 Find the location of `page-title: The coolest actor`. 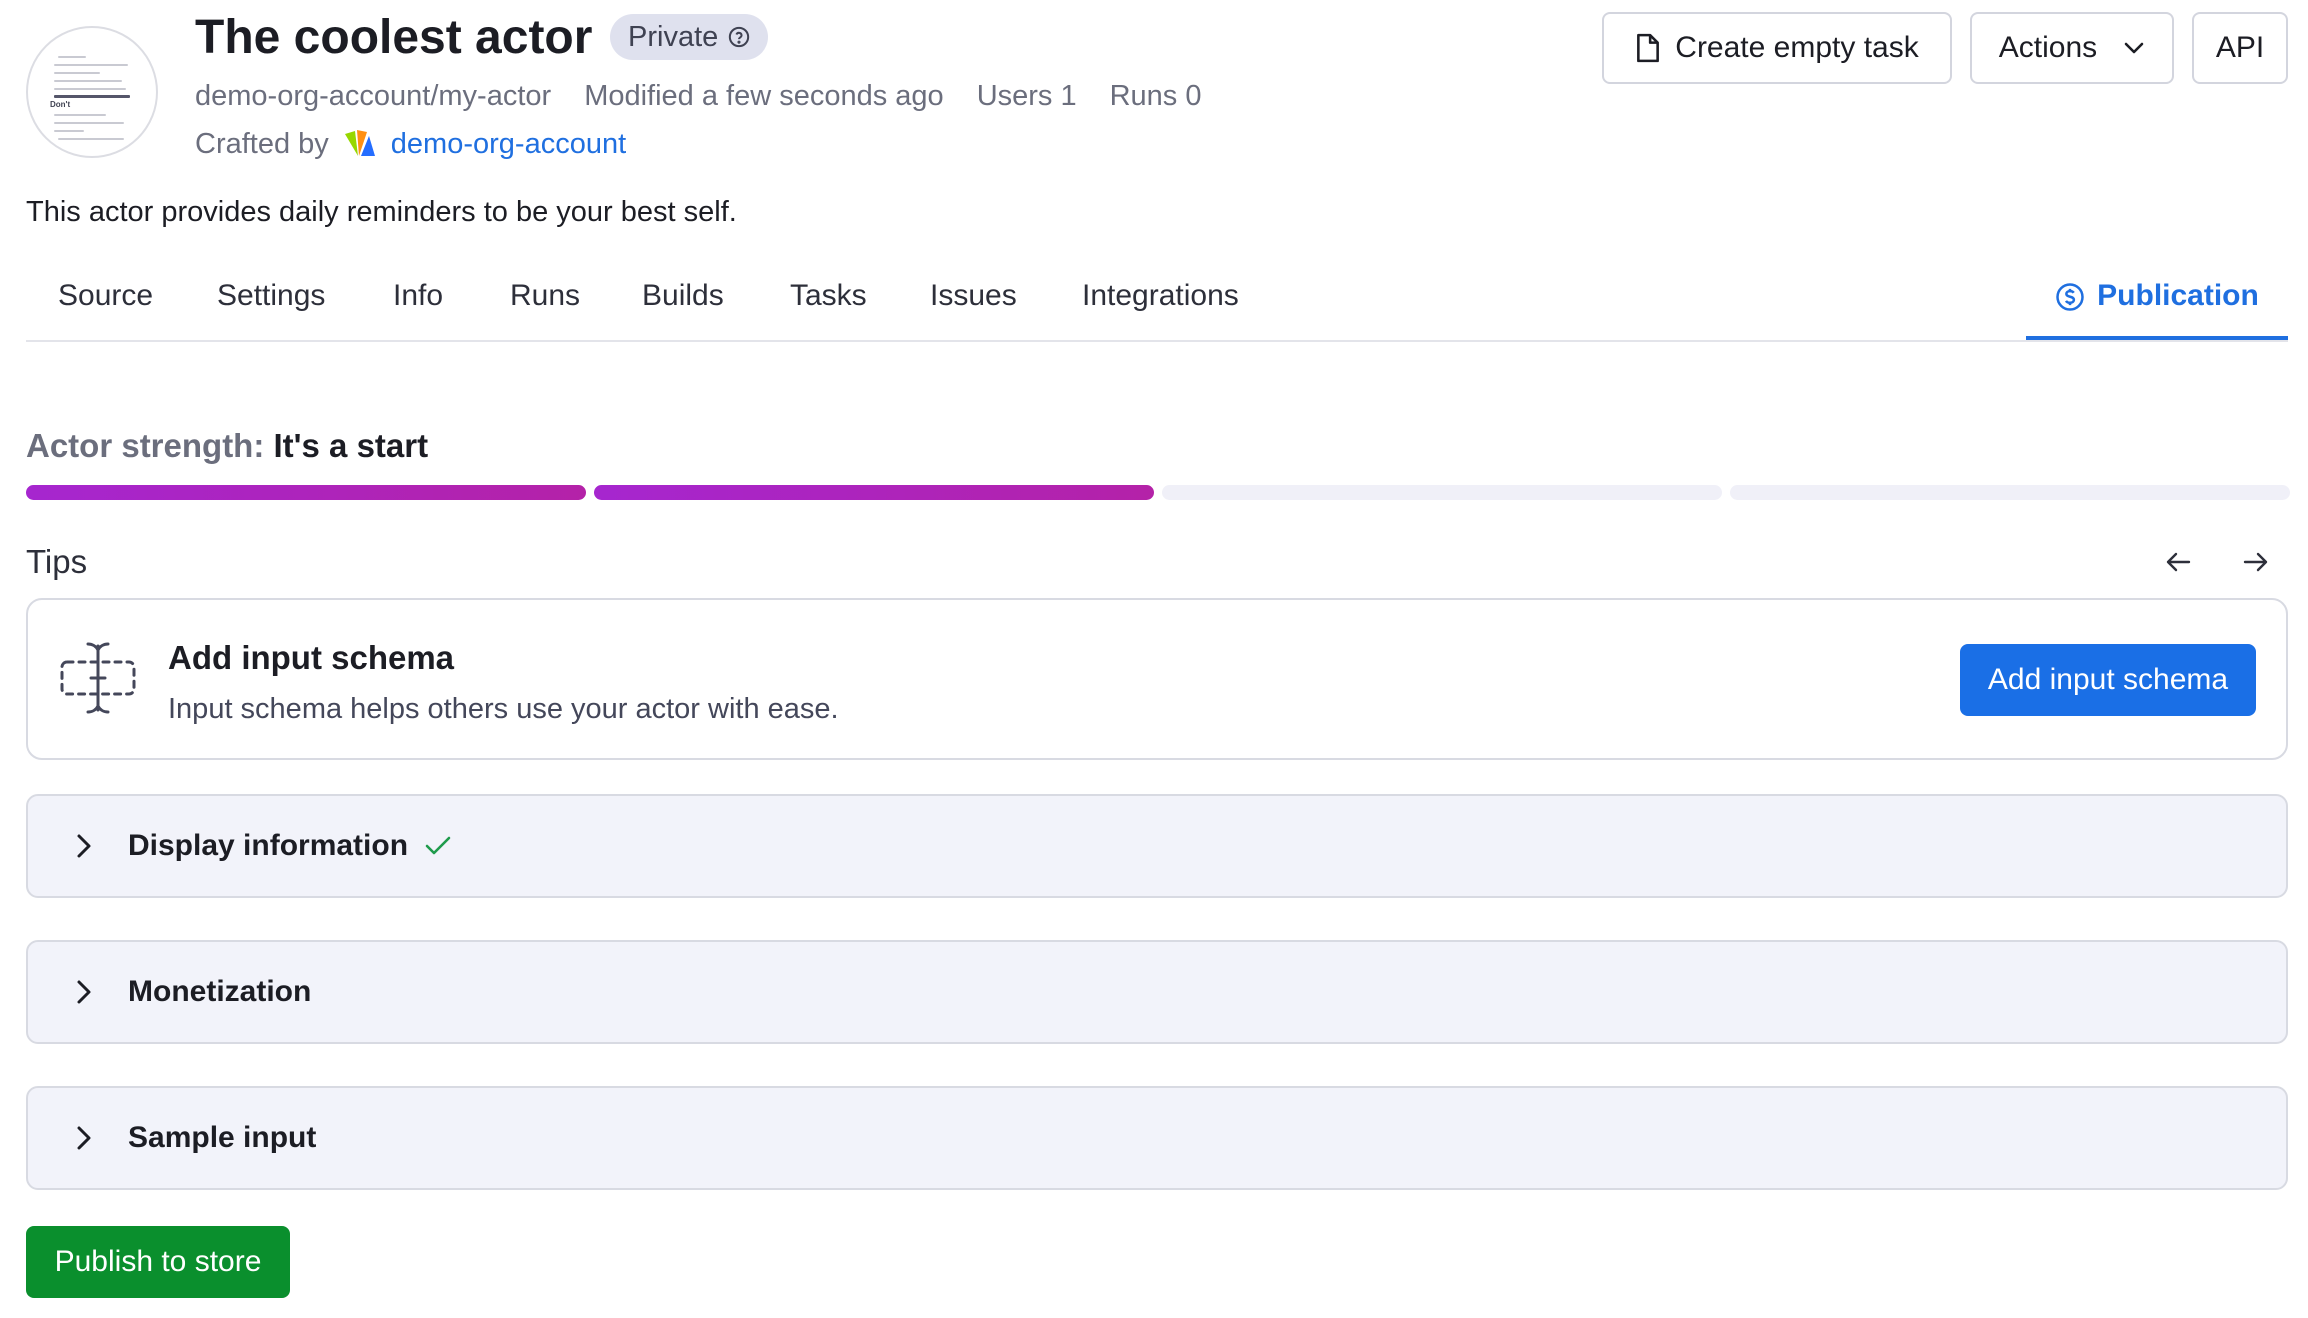

page-title: The coolest actor is located at coordinates (394, 37).